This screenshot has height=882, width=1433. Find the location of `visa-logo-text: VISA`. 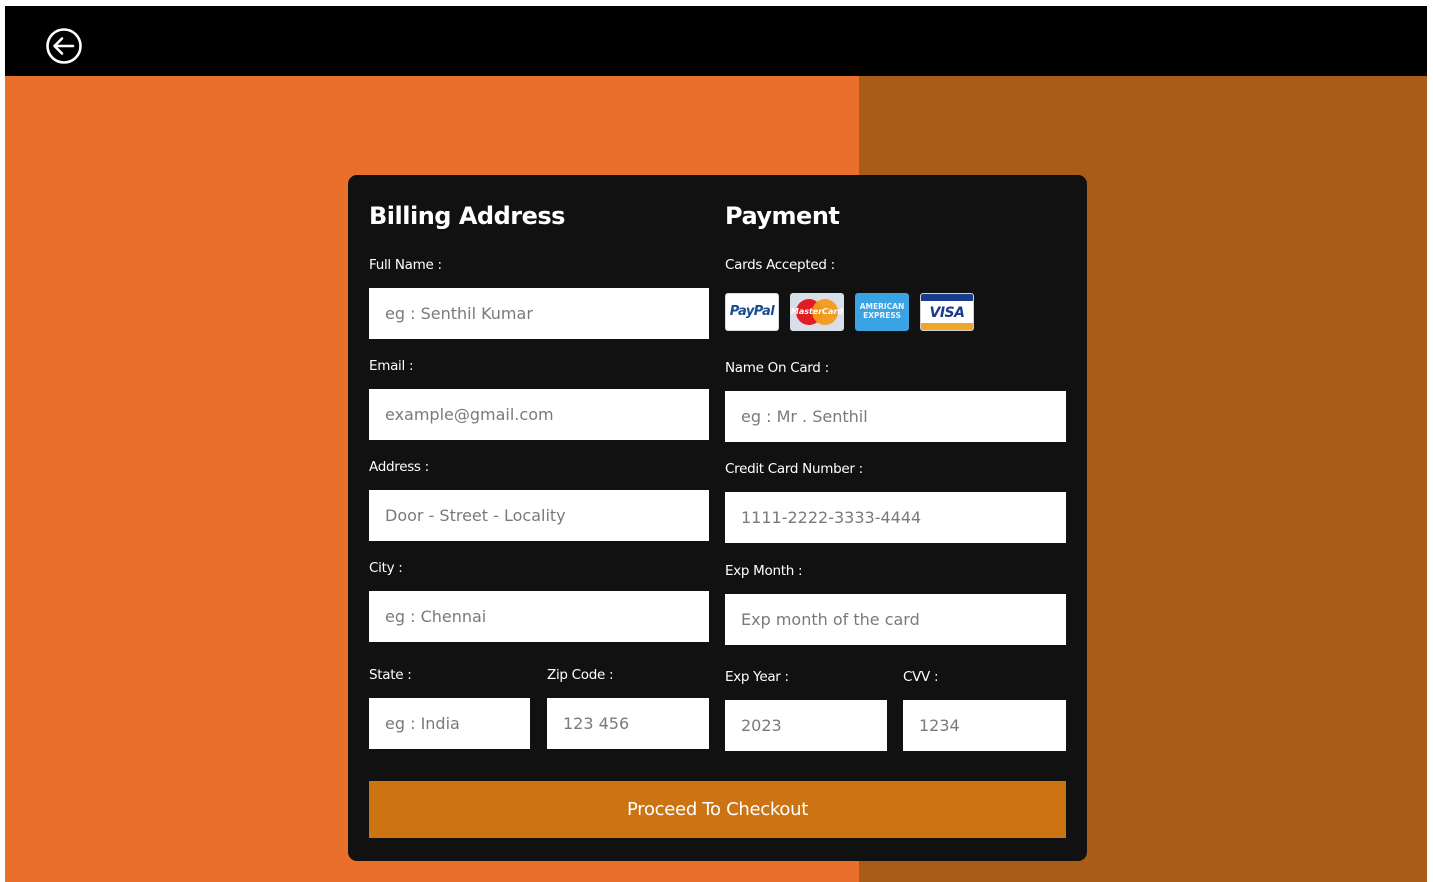

visa-logo-text: VISA is located at coordinates (947, 313).